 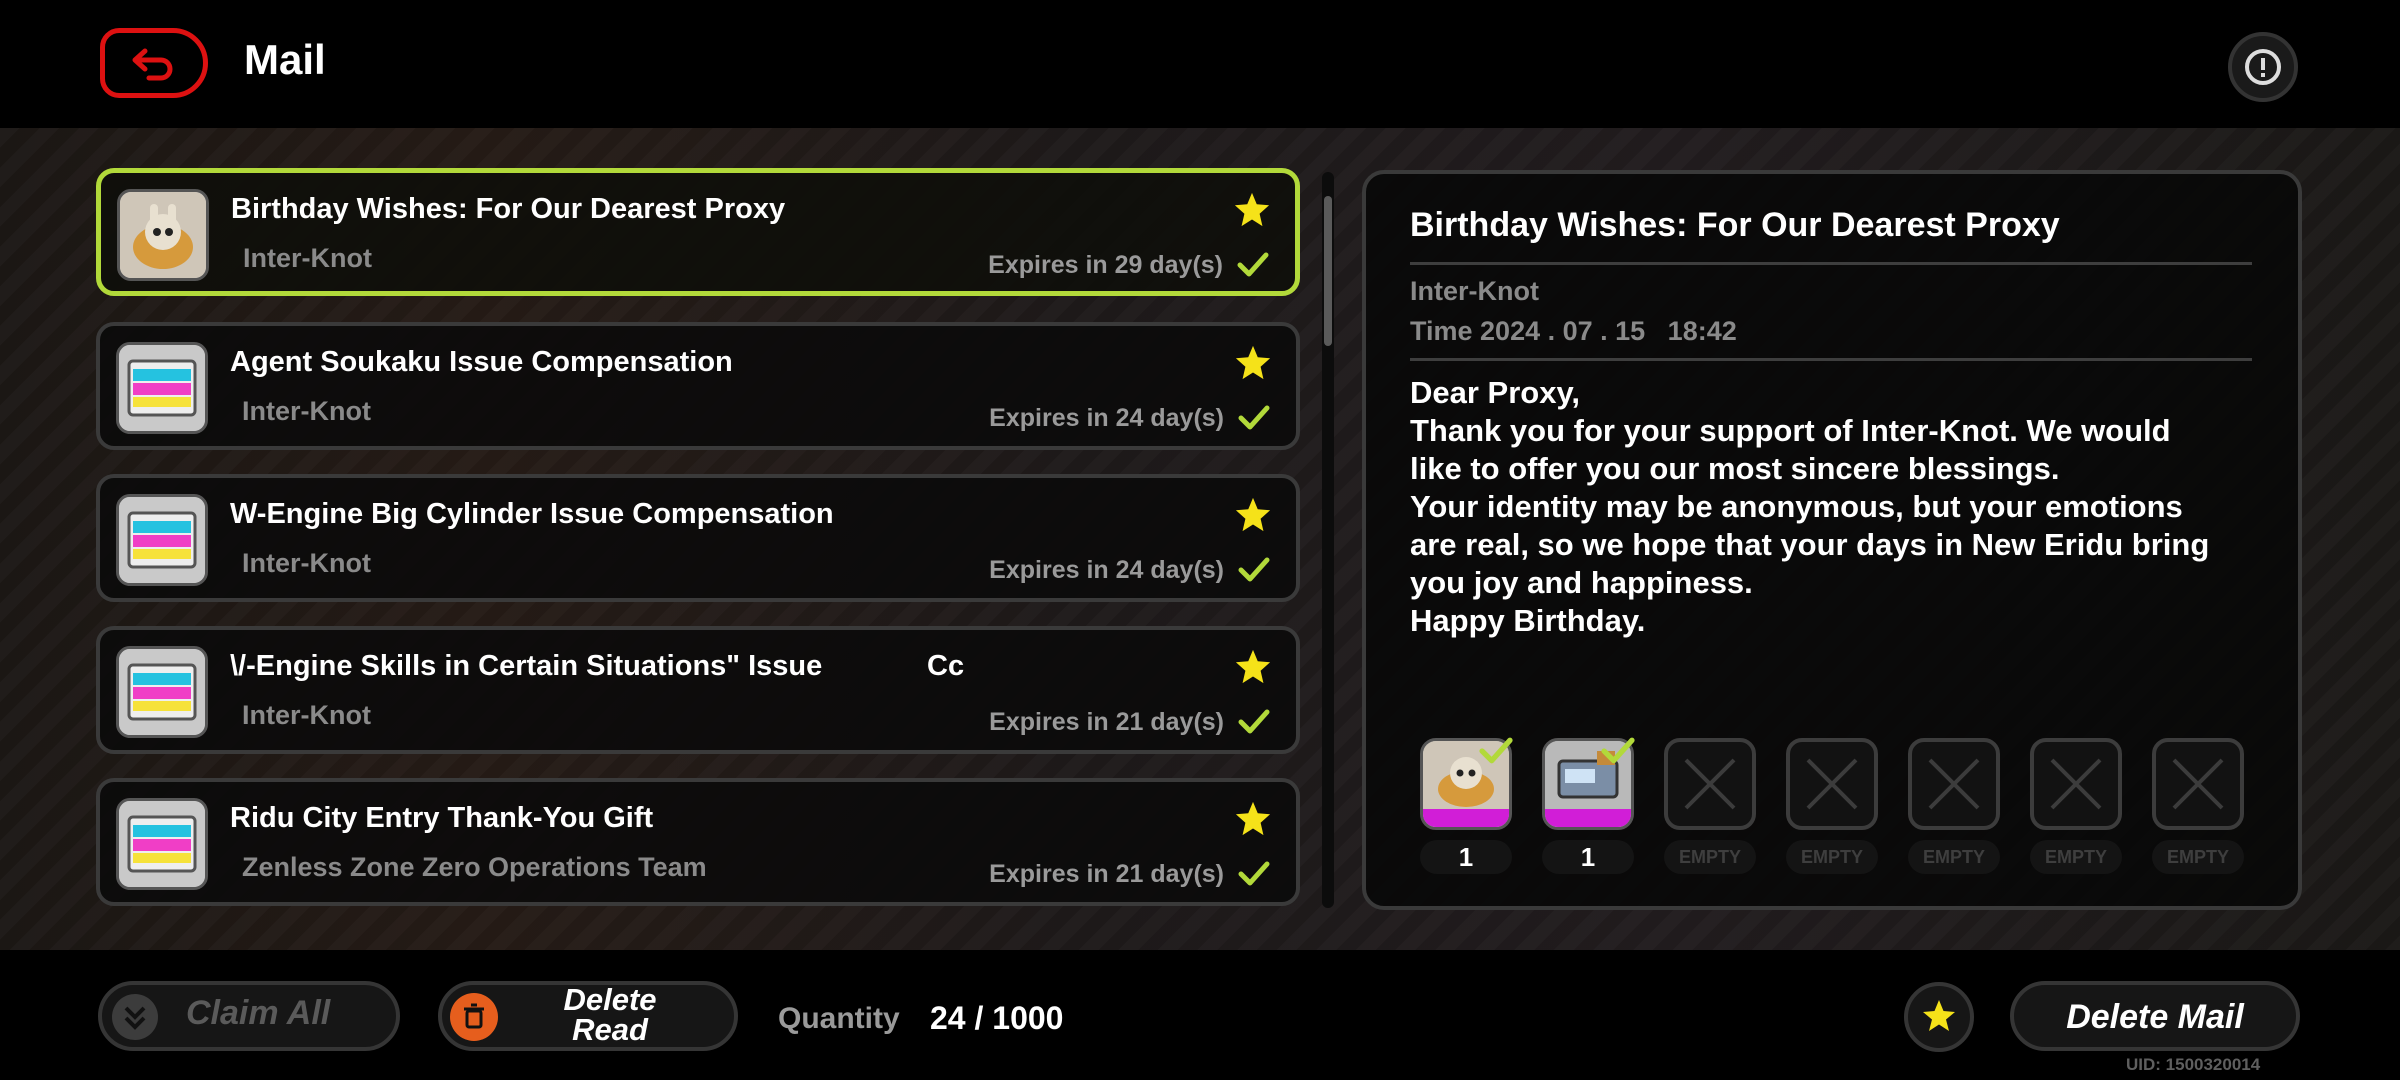 What do you see at coordinates (1105, 265) in the screenshot?
I see `mail-expiry: Expires in 29 day(s)` at bounding box center [1105, 265].